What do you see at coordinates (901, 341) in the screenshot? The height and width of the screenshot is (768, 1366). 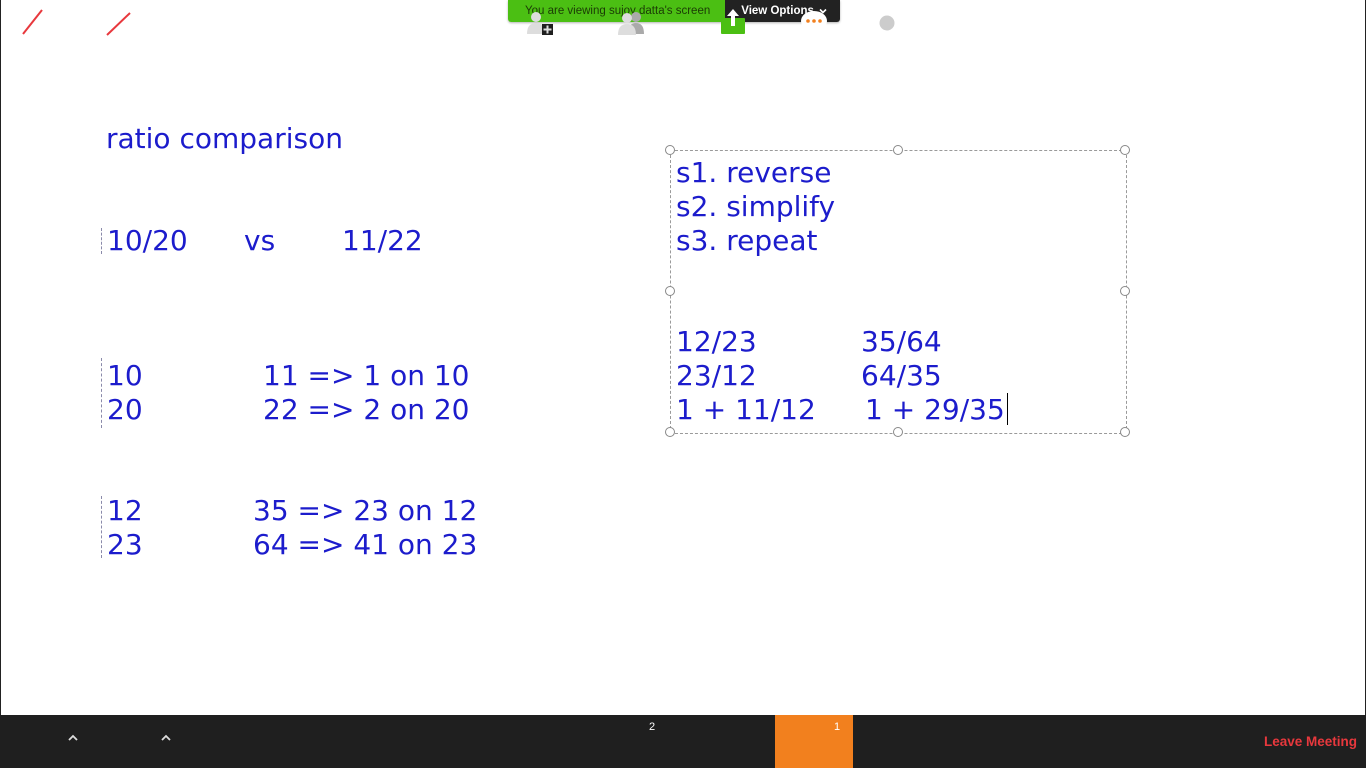 I see `fraction-b-1: 35/64` at bounding box center [901, 341].